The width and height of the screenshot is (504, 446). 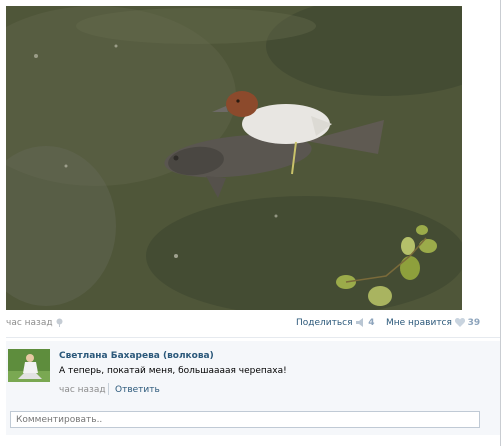 I want to click on right-border, so click(x=500, y=223).